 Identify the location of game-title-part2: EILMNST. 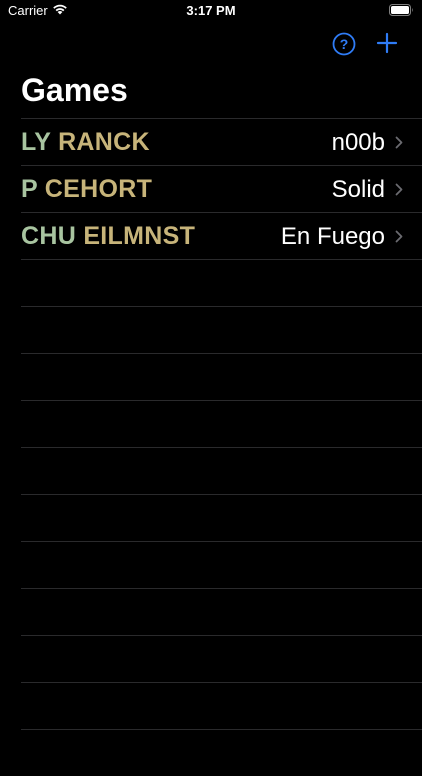
(139, 236).